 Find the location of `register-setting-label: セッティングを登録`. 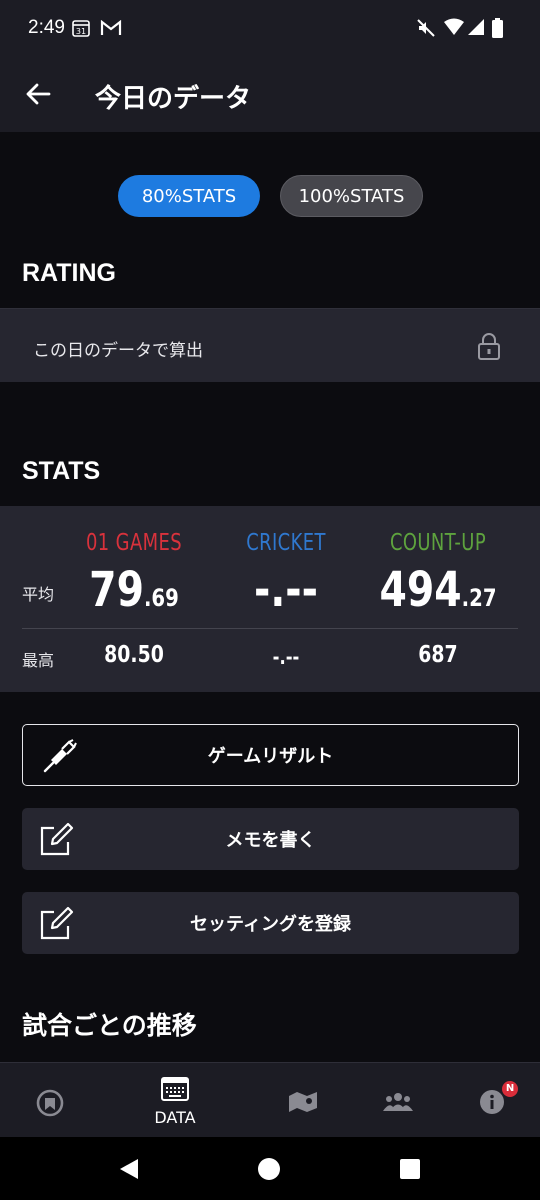

register-setting-label: セッティングを登録 is located at coordinates (270, 924).